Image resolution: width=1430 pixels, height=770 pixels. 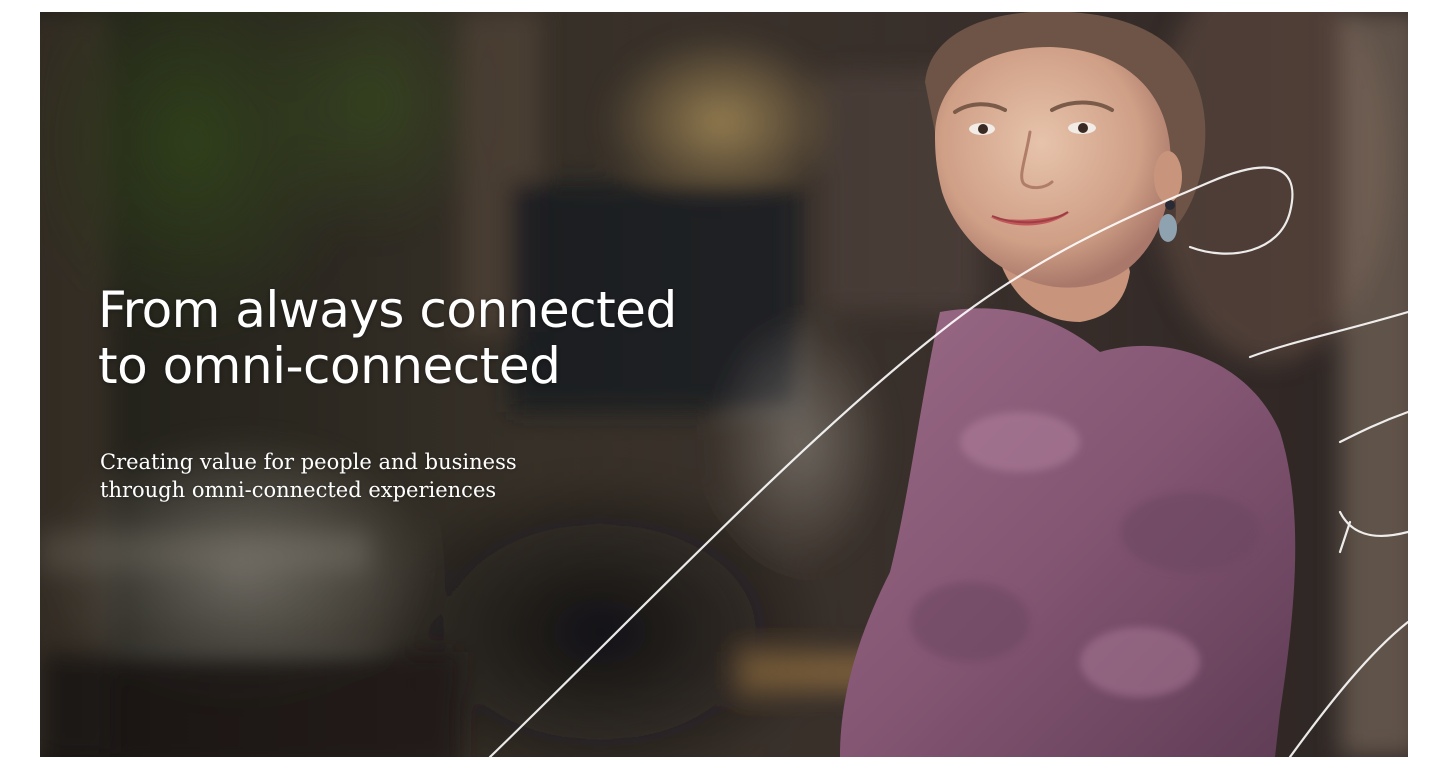 What do you see at coordinates (308, 462) in the screenshot?
I see `subheadline-line-1: Creating value for people and business` at bounding box center [308, 462].